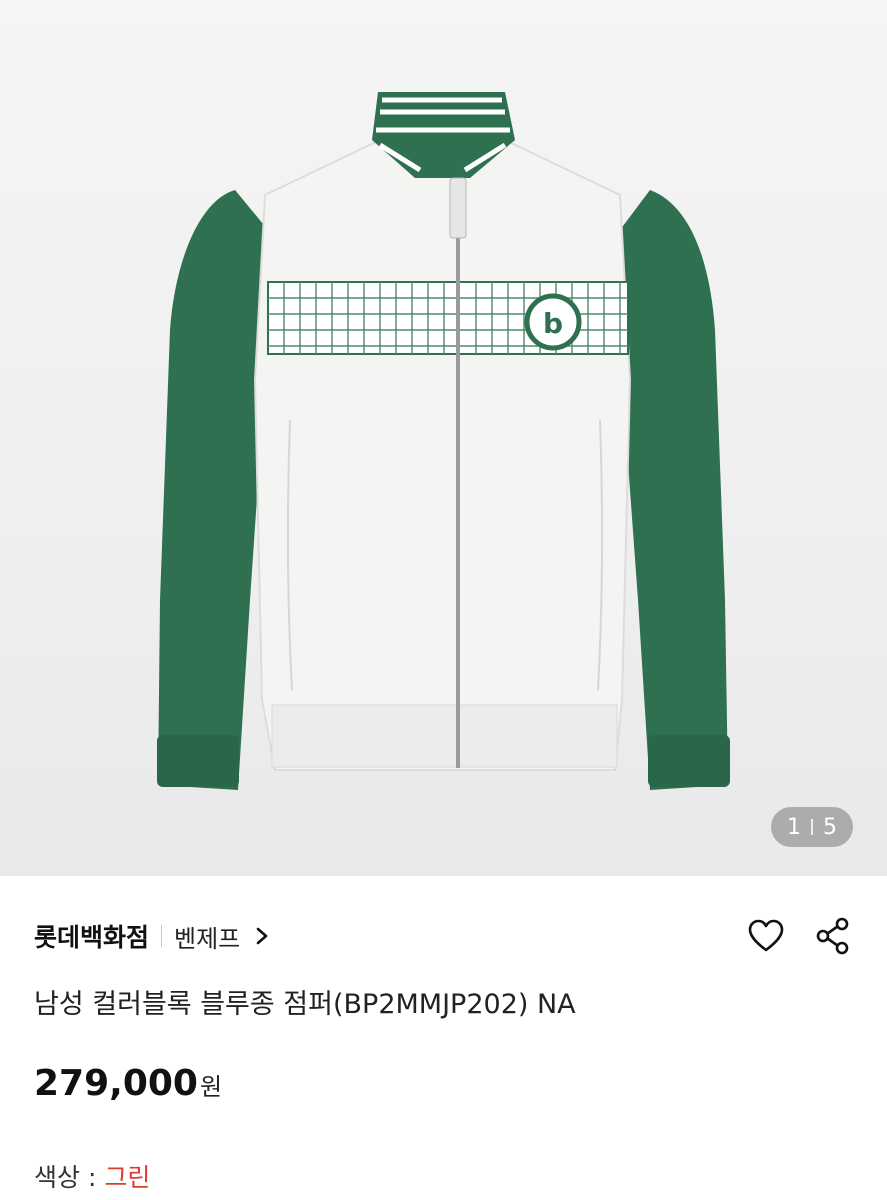  I want to click on share-icon, so click(832, 936).